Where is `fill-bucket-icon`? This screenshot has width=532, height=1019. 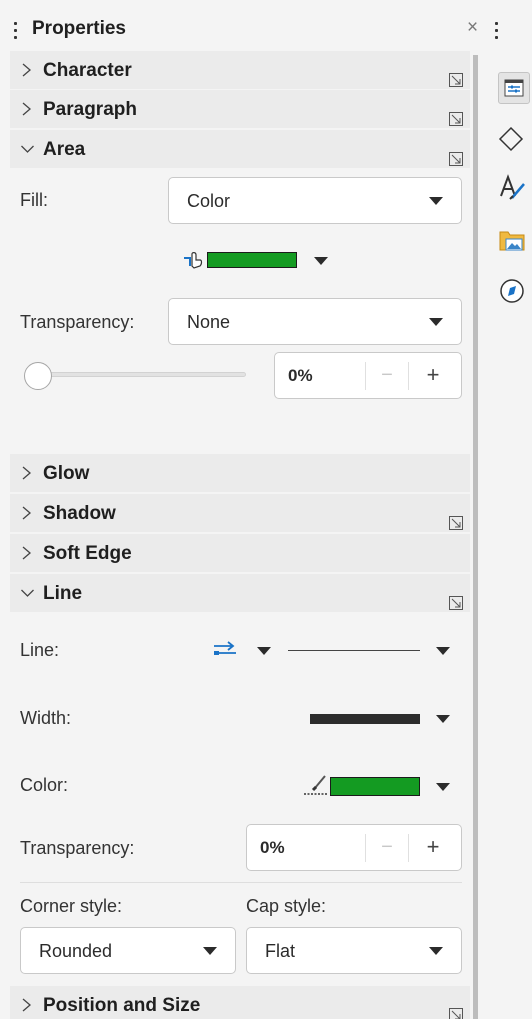
fill-bucket-icon is located at coordinates (193, 260).